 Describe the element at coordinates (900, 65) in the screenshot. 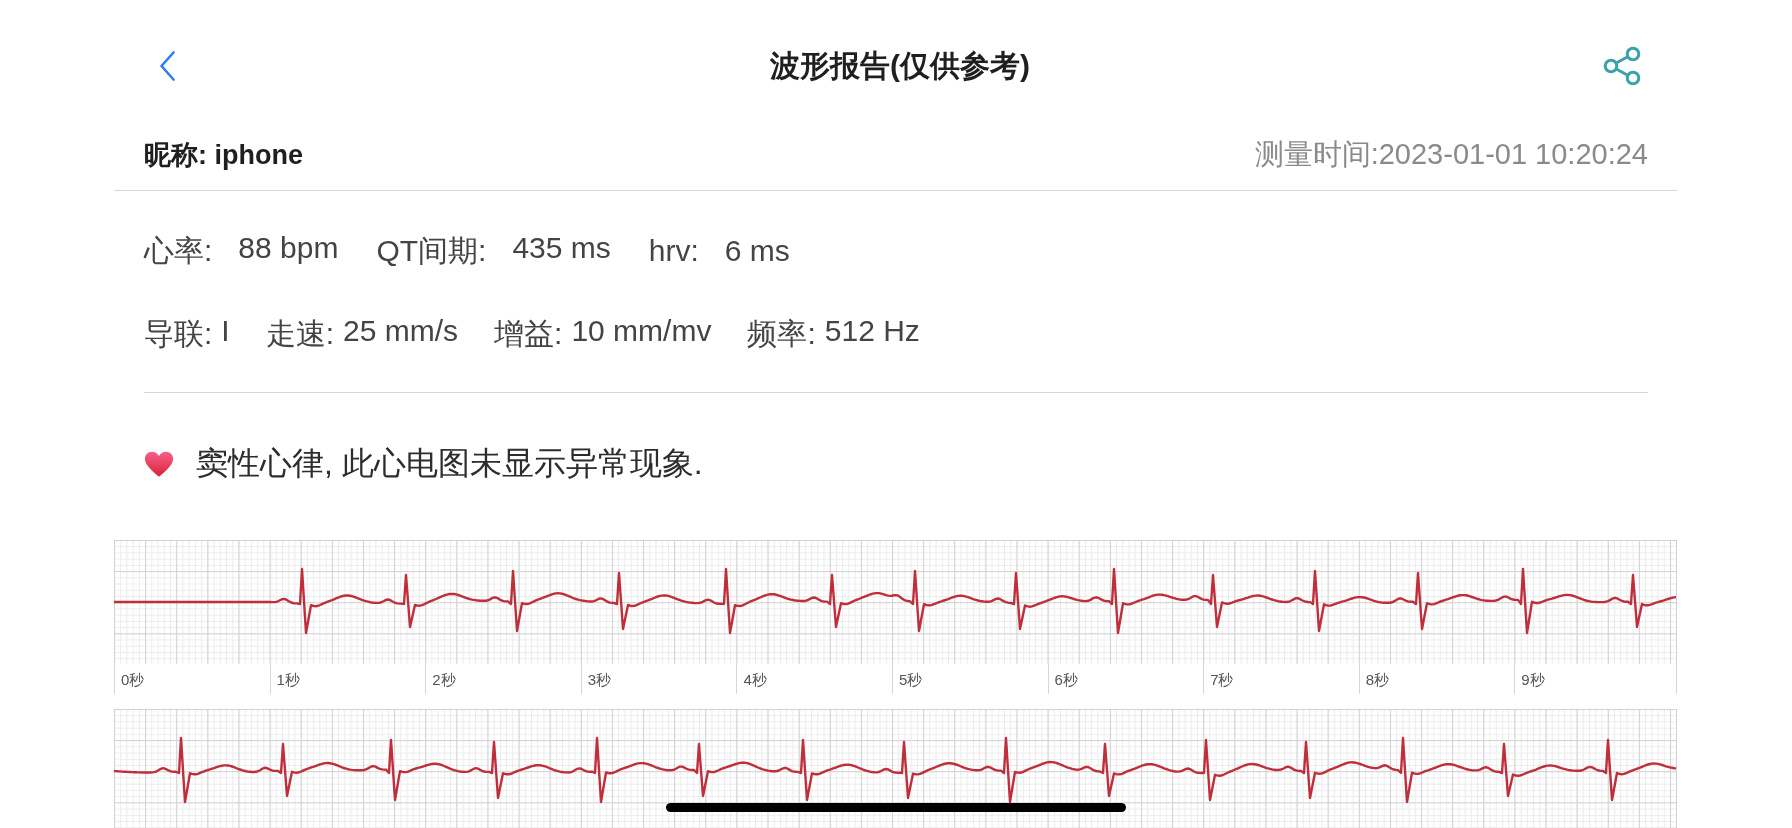

I see `page-title: 波形报告(仅供参考)` at that location.